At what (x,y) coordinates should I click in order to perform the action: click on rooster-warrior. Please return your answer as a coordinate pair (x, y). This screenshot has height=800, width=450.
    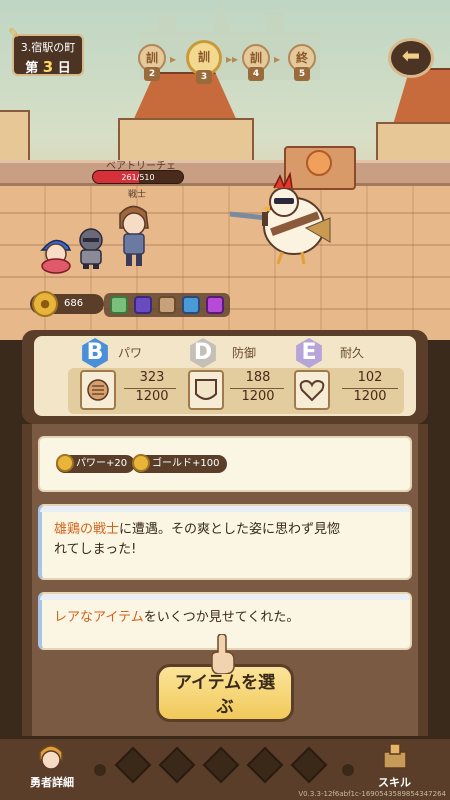
    Looking at the image, I should click on (281, 218).